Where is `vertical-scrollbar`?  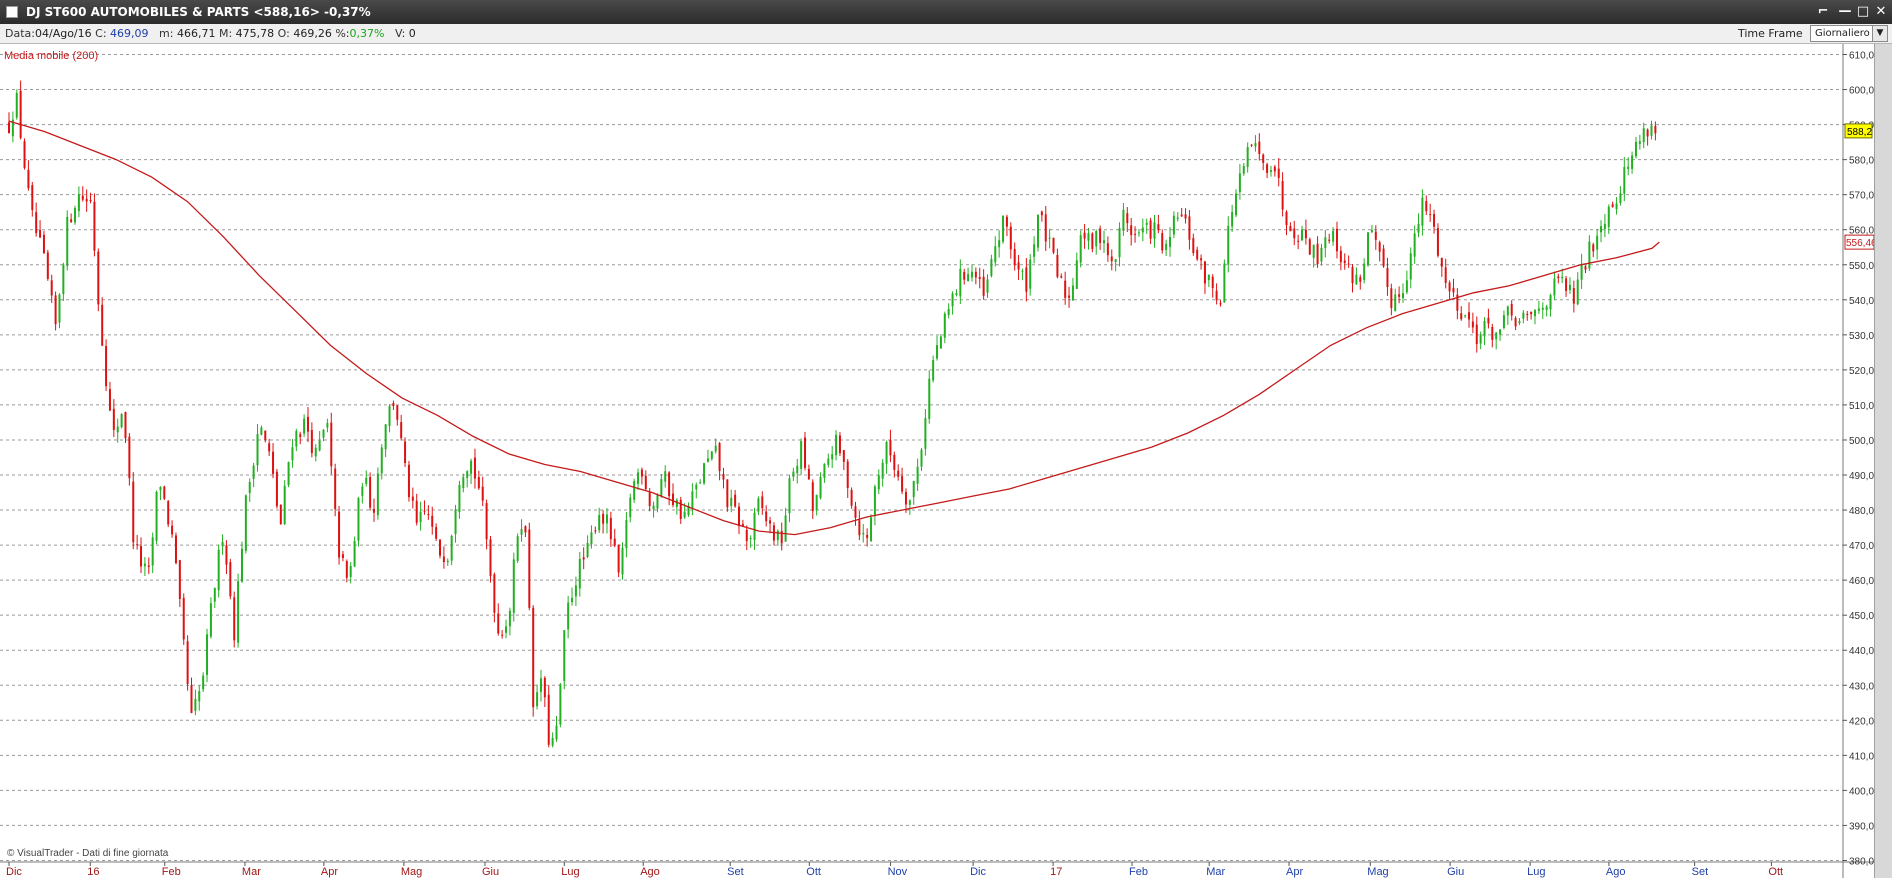 vertical-scrollbar is located at coordinates (1883, 461).